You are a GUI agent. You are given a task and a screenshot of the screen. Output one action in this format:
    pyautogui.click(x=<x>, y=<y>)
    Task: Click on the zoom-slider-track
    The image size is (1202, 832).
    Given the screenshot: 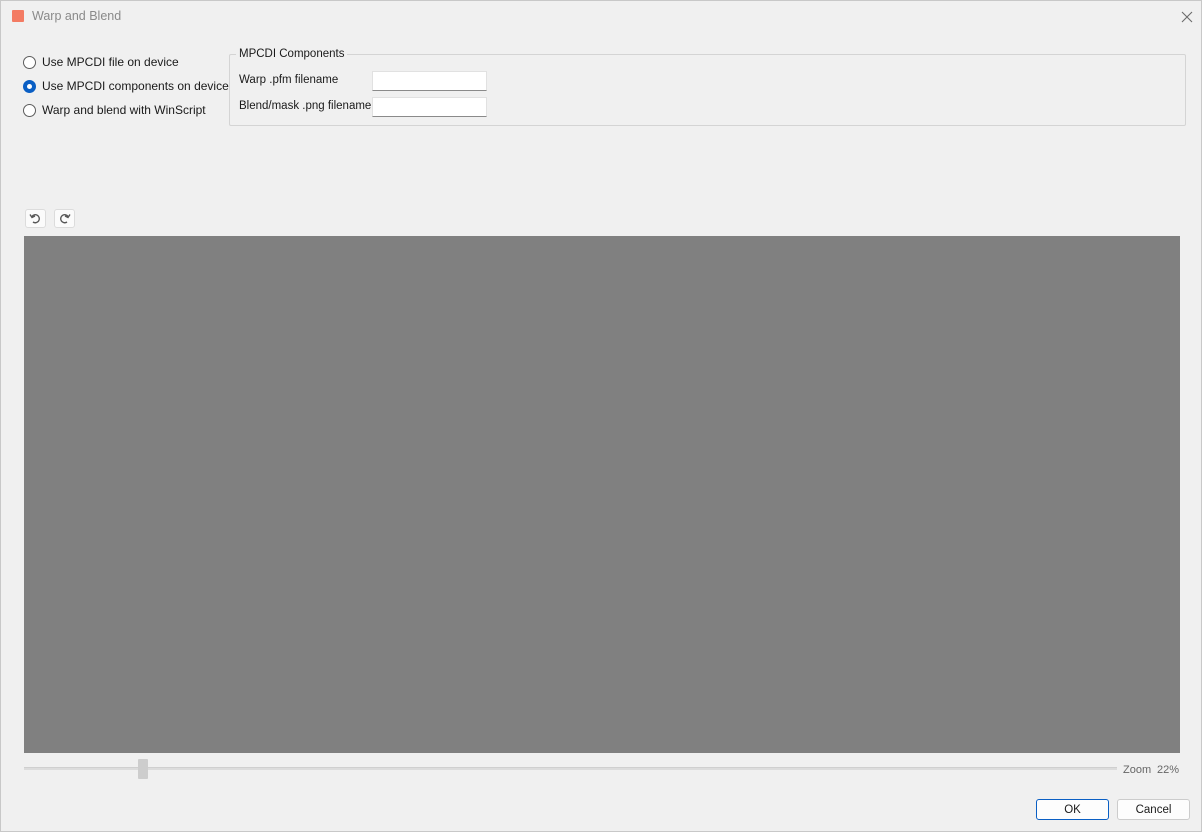 What is the action you would take?
    pyautogui.click(x=570, y=768)
    